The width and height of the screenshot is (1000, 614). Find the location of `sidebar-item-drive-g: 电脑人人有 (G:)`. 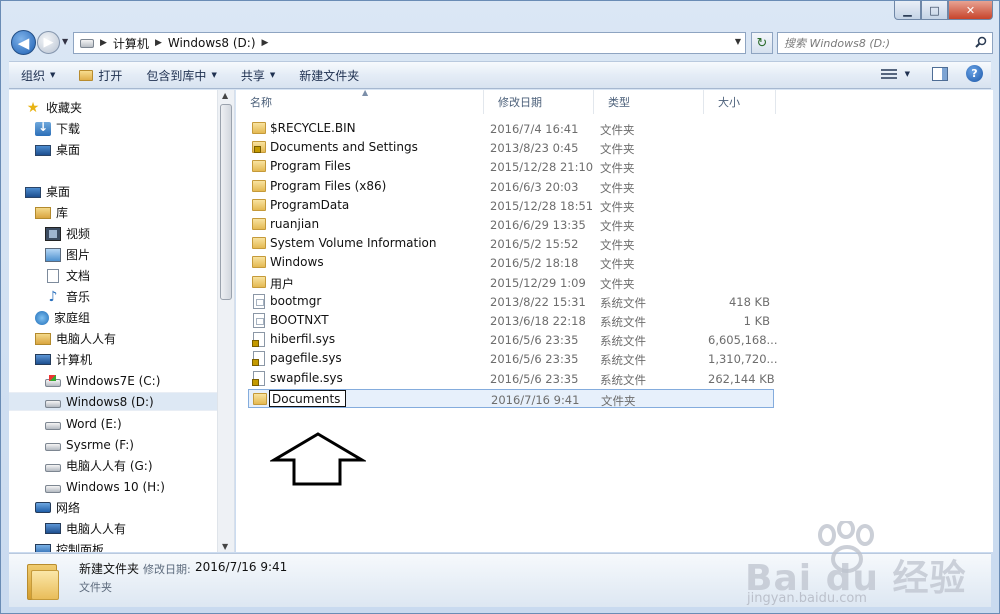

sidebar-item-drive-g: 电脑人人有 (G:) is located at coordinates (99, 465).